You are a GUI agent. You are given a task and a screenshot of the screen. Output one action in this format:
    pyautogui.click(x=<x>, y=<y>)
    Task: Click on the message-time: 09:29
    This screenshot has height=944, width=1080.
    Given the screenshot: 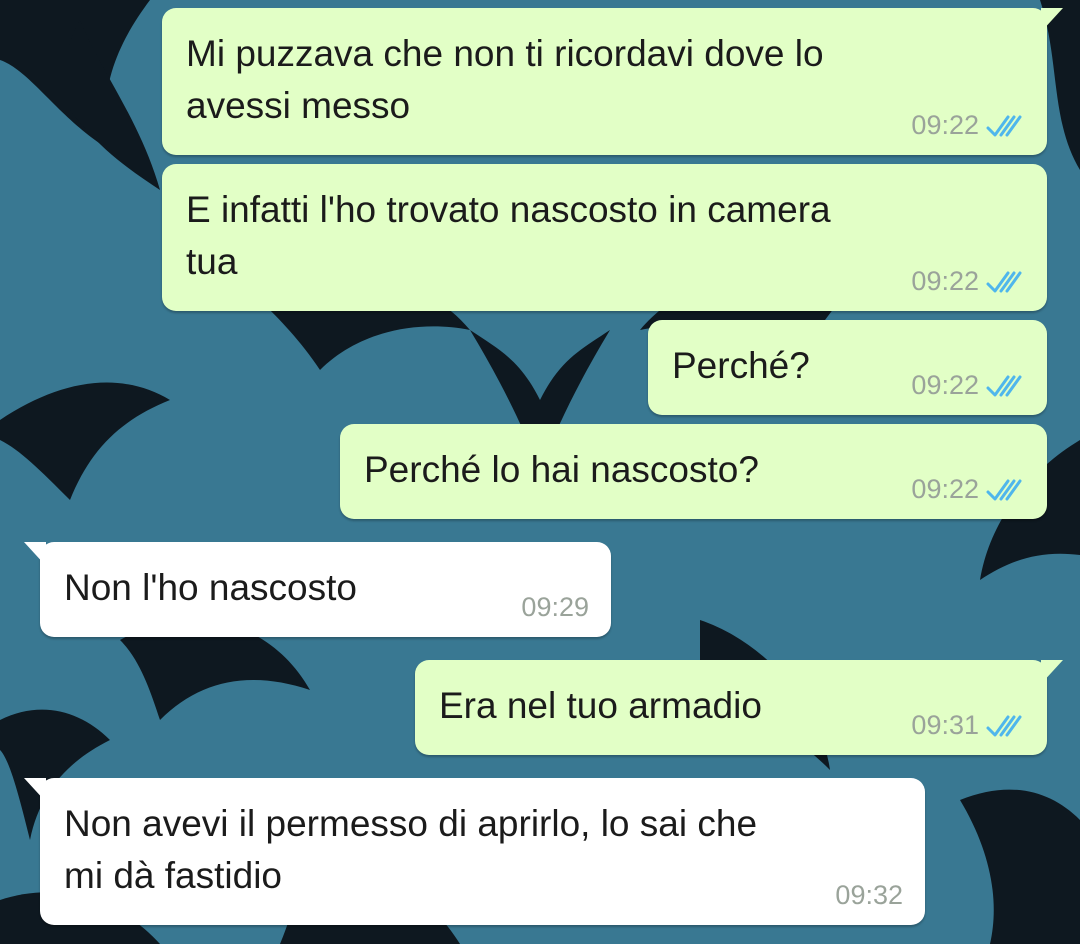 What is the action you would take?
    pyautogui.click(x=555, y=607)
    